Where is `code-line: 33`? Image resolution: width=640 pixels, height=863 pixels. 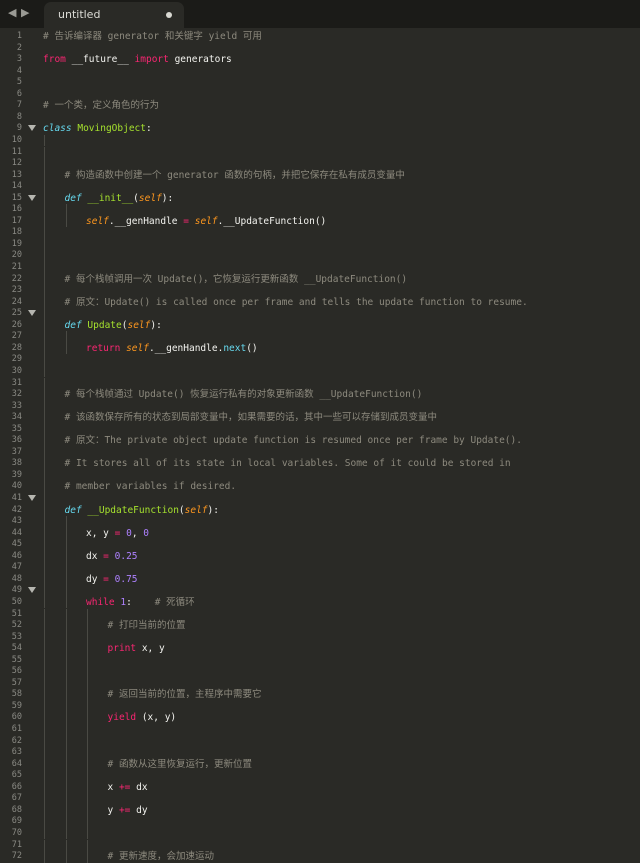 code-line: 33 is located at coordinates (320, 406).